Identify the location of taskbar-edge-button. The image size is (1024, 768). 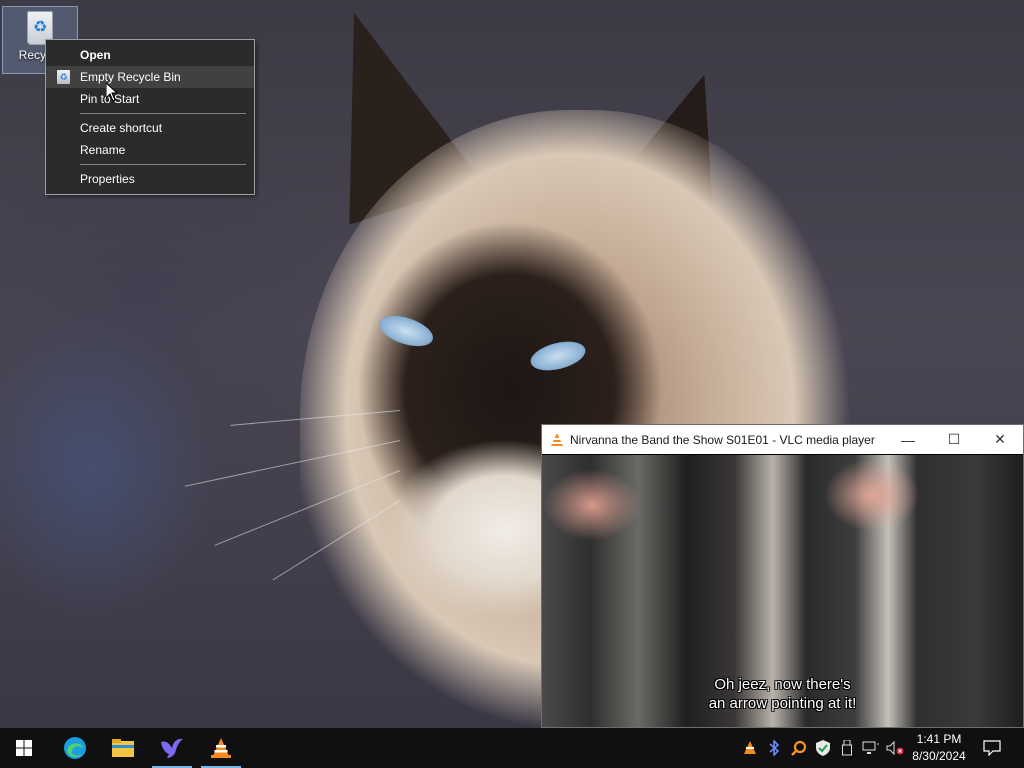
(75, 748).